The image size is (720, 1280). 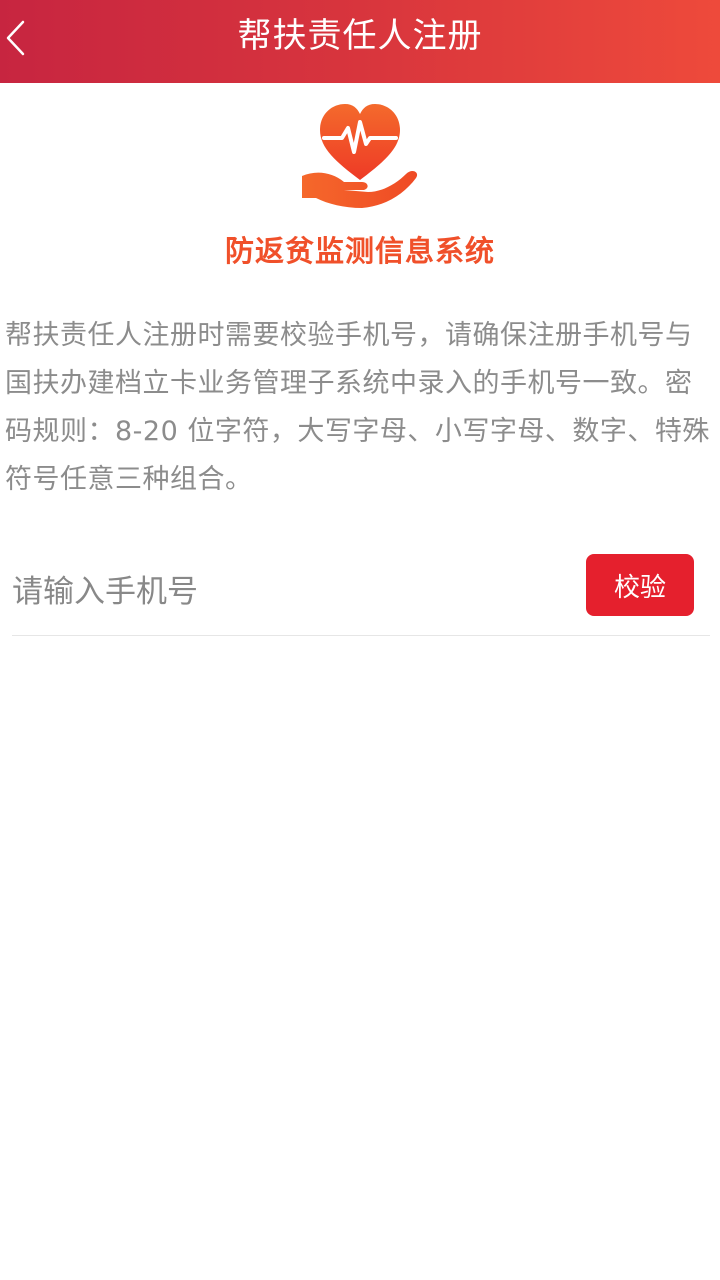 I want to click on app-header: 帮扶责任人注册, so click(x=360, y=41).